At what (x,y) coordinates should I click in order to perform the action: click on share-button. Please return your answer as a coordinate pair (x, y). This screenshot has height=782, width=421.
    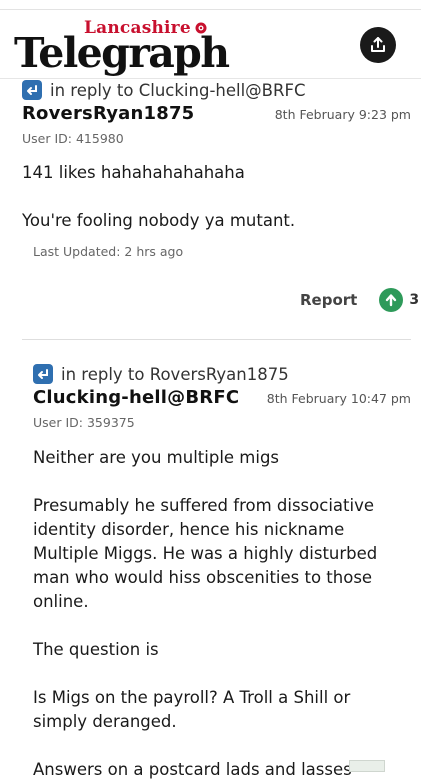
    Looking at the image, I should click on (378, 45).